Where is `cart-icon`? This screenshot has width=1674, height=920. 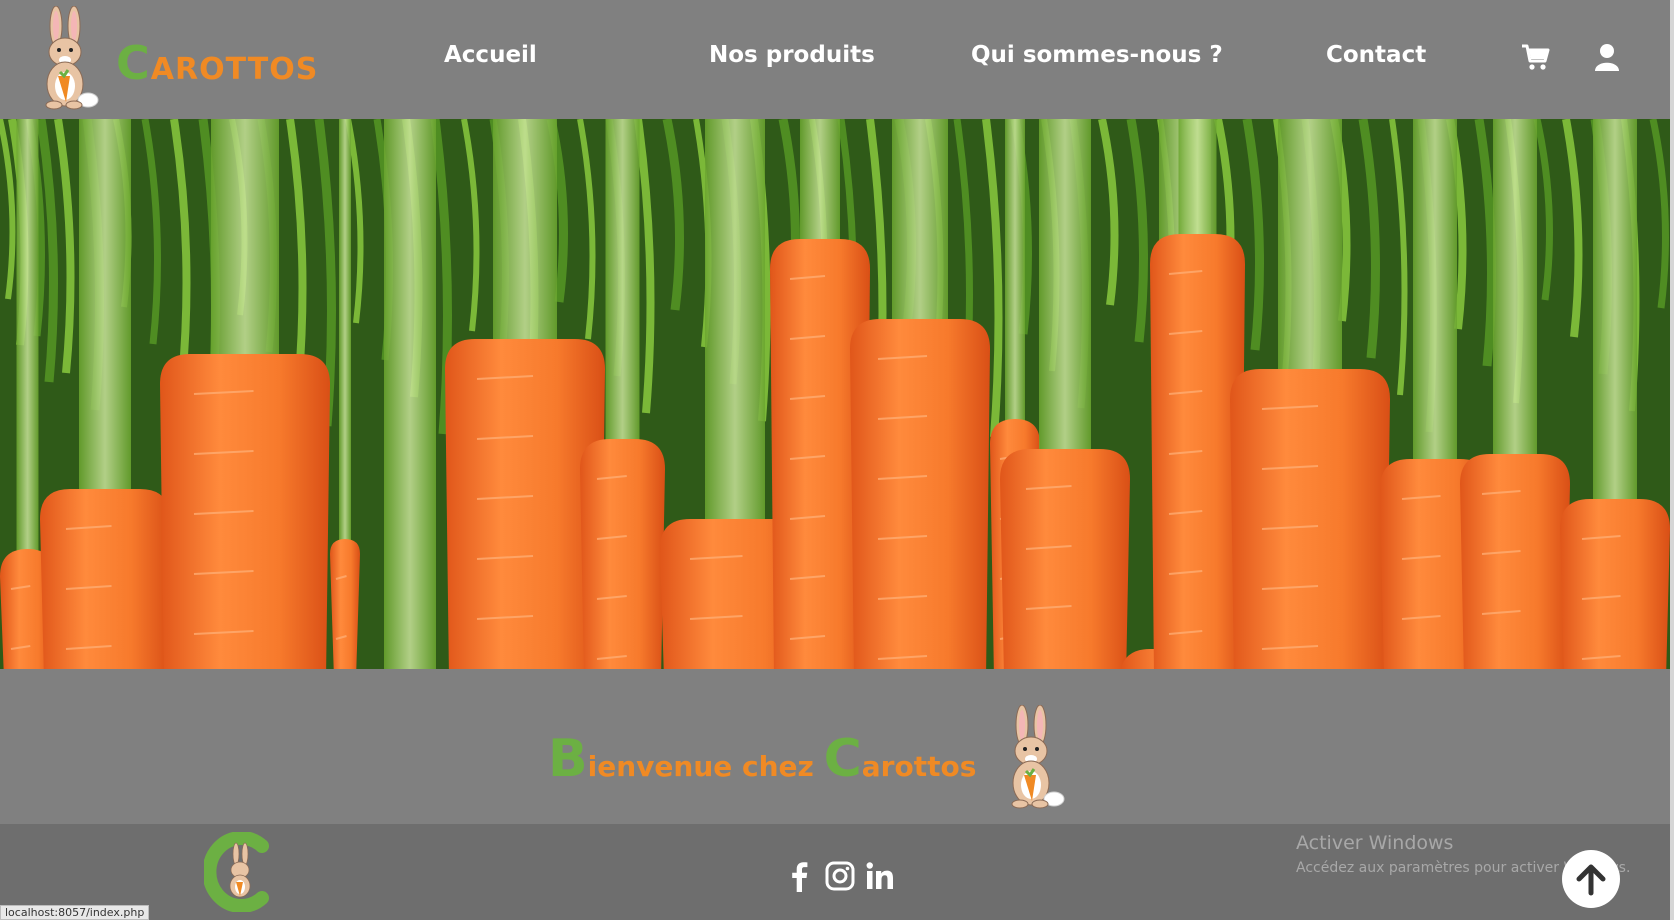 cart-icon is located at coordinates (1535, 57).